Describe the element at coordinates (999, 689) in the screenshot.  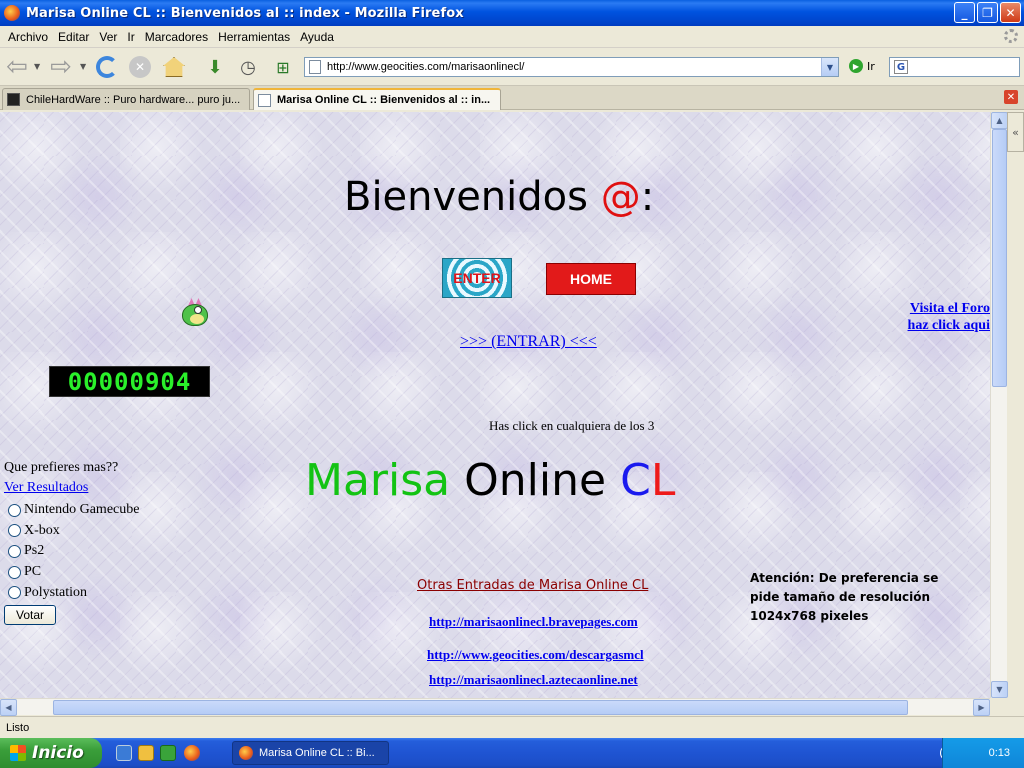
I see `scroll-down-icon: ▼` at that location.